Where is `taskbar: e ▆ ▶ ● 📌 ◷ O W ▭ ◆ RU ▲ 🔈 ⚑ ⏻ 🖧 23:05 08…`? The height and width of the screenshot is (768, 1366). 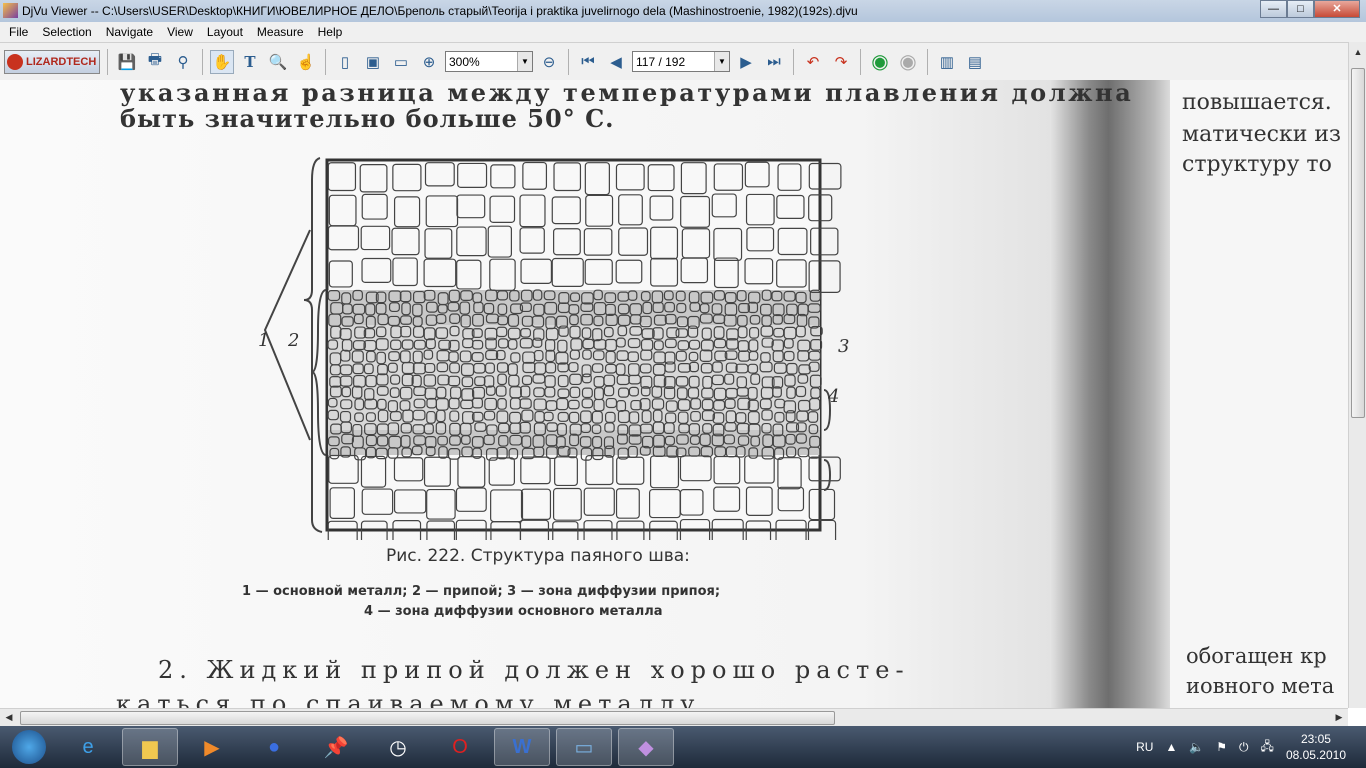
taskbar: e ▆ ▶ ● 📌 ◷ O W ▭ ◆ RU ▲ 🔈 ⚑ ⏻ 🖧 23:05 08… is located at coordinates (683, 747).